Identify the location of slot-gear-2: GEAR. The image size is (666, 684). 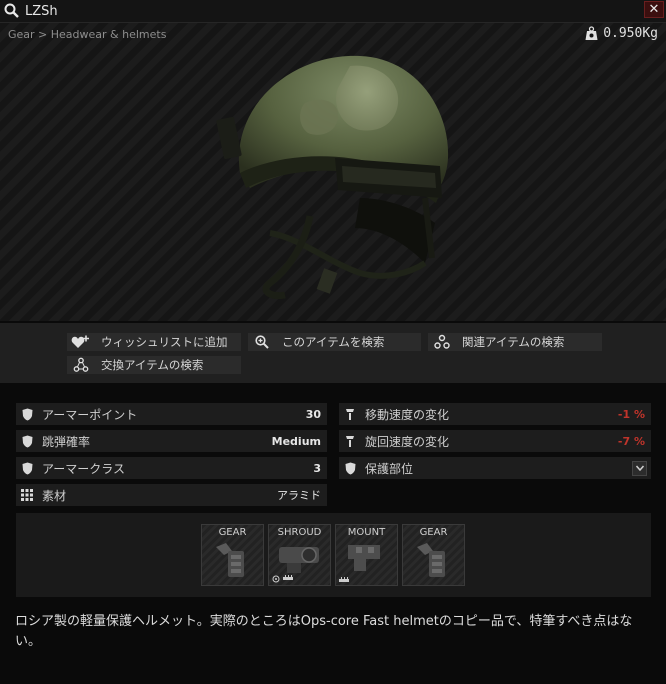
(433, 555).